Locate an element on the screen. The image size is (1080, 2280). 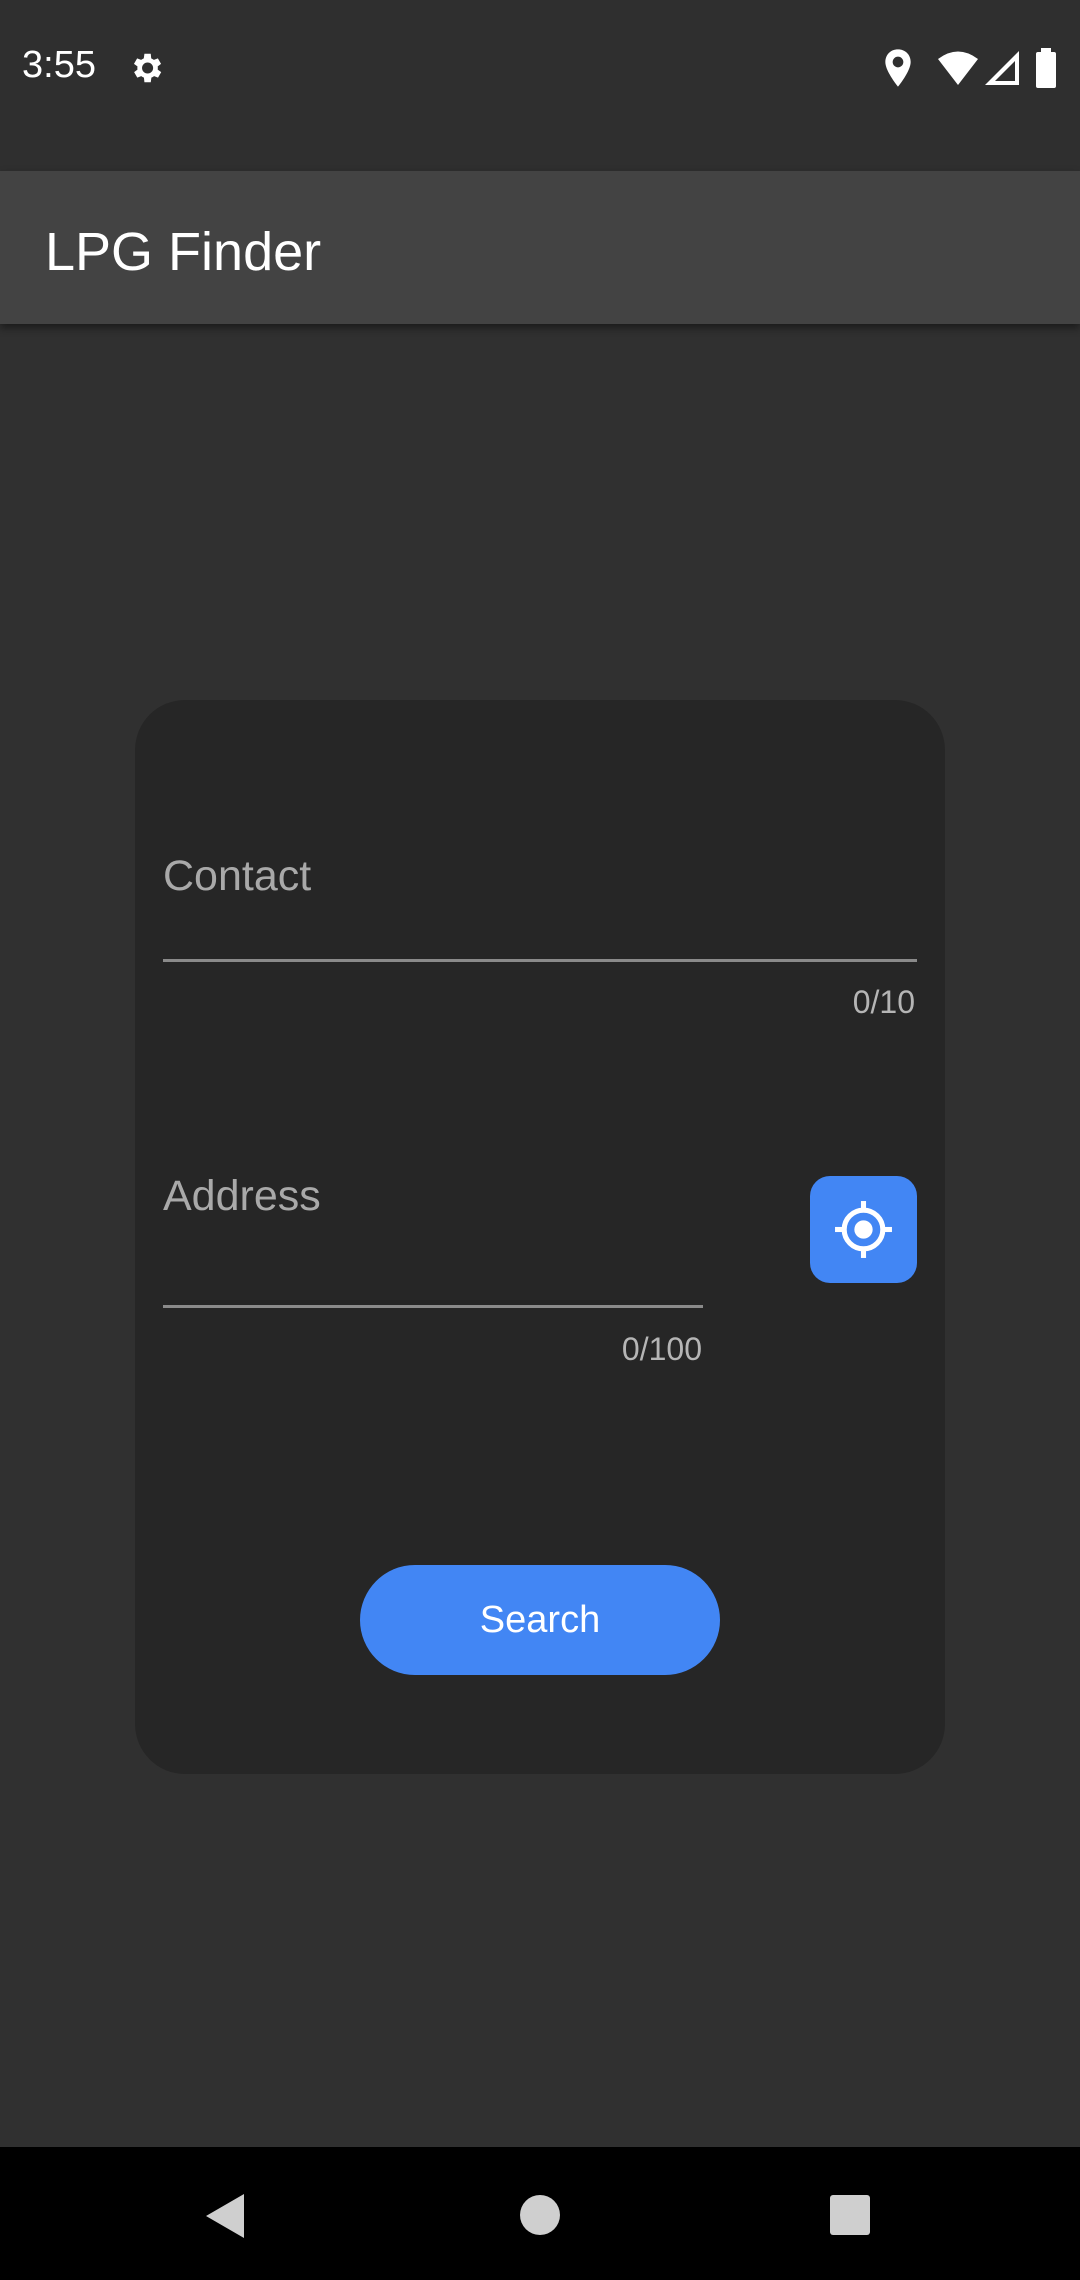
address-label: Address is located at coordinates (242, 1196).